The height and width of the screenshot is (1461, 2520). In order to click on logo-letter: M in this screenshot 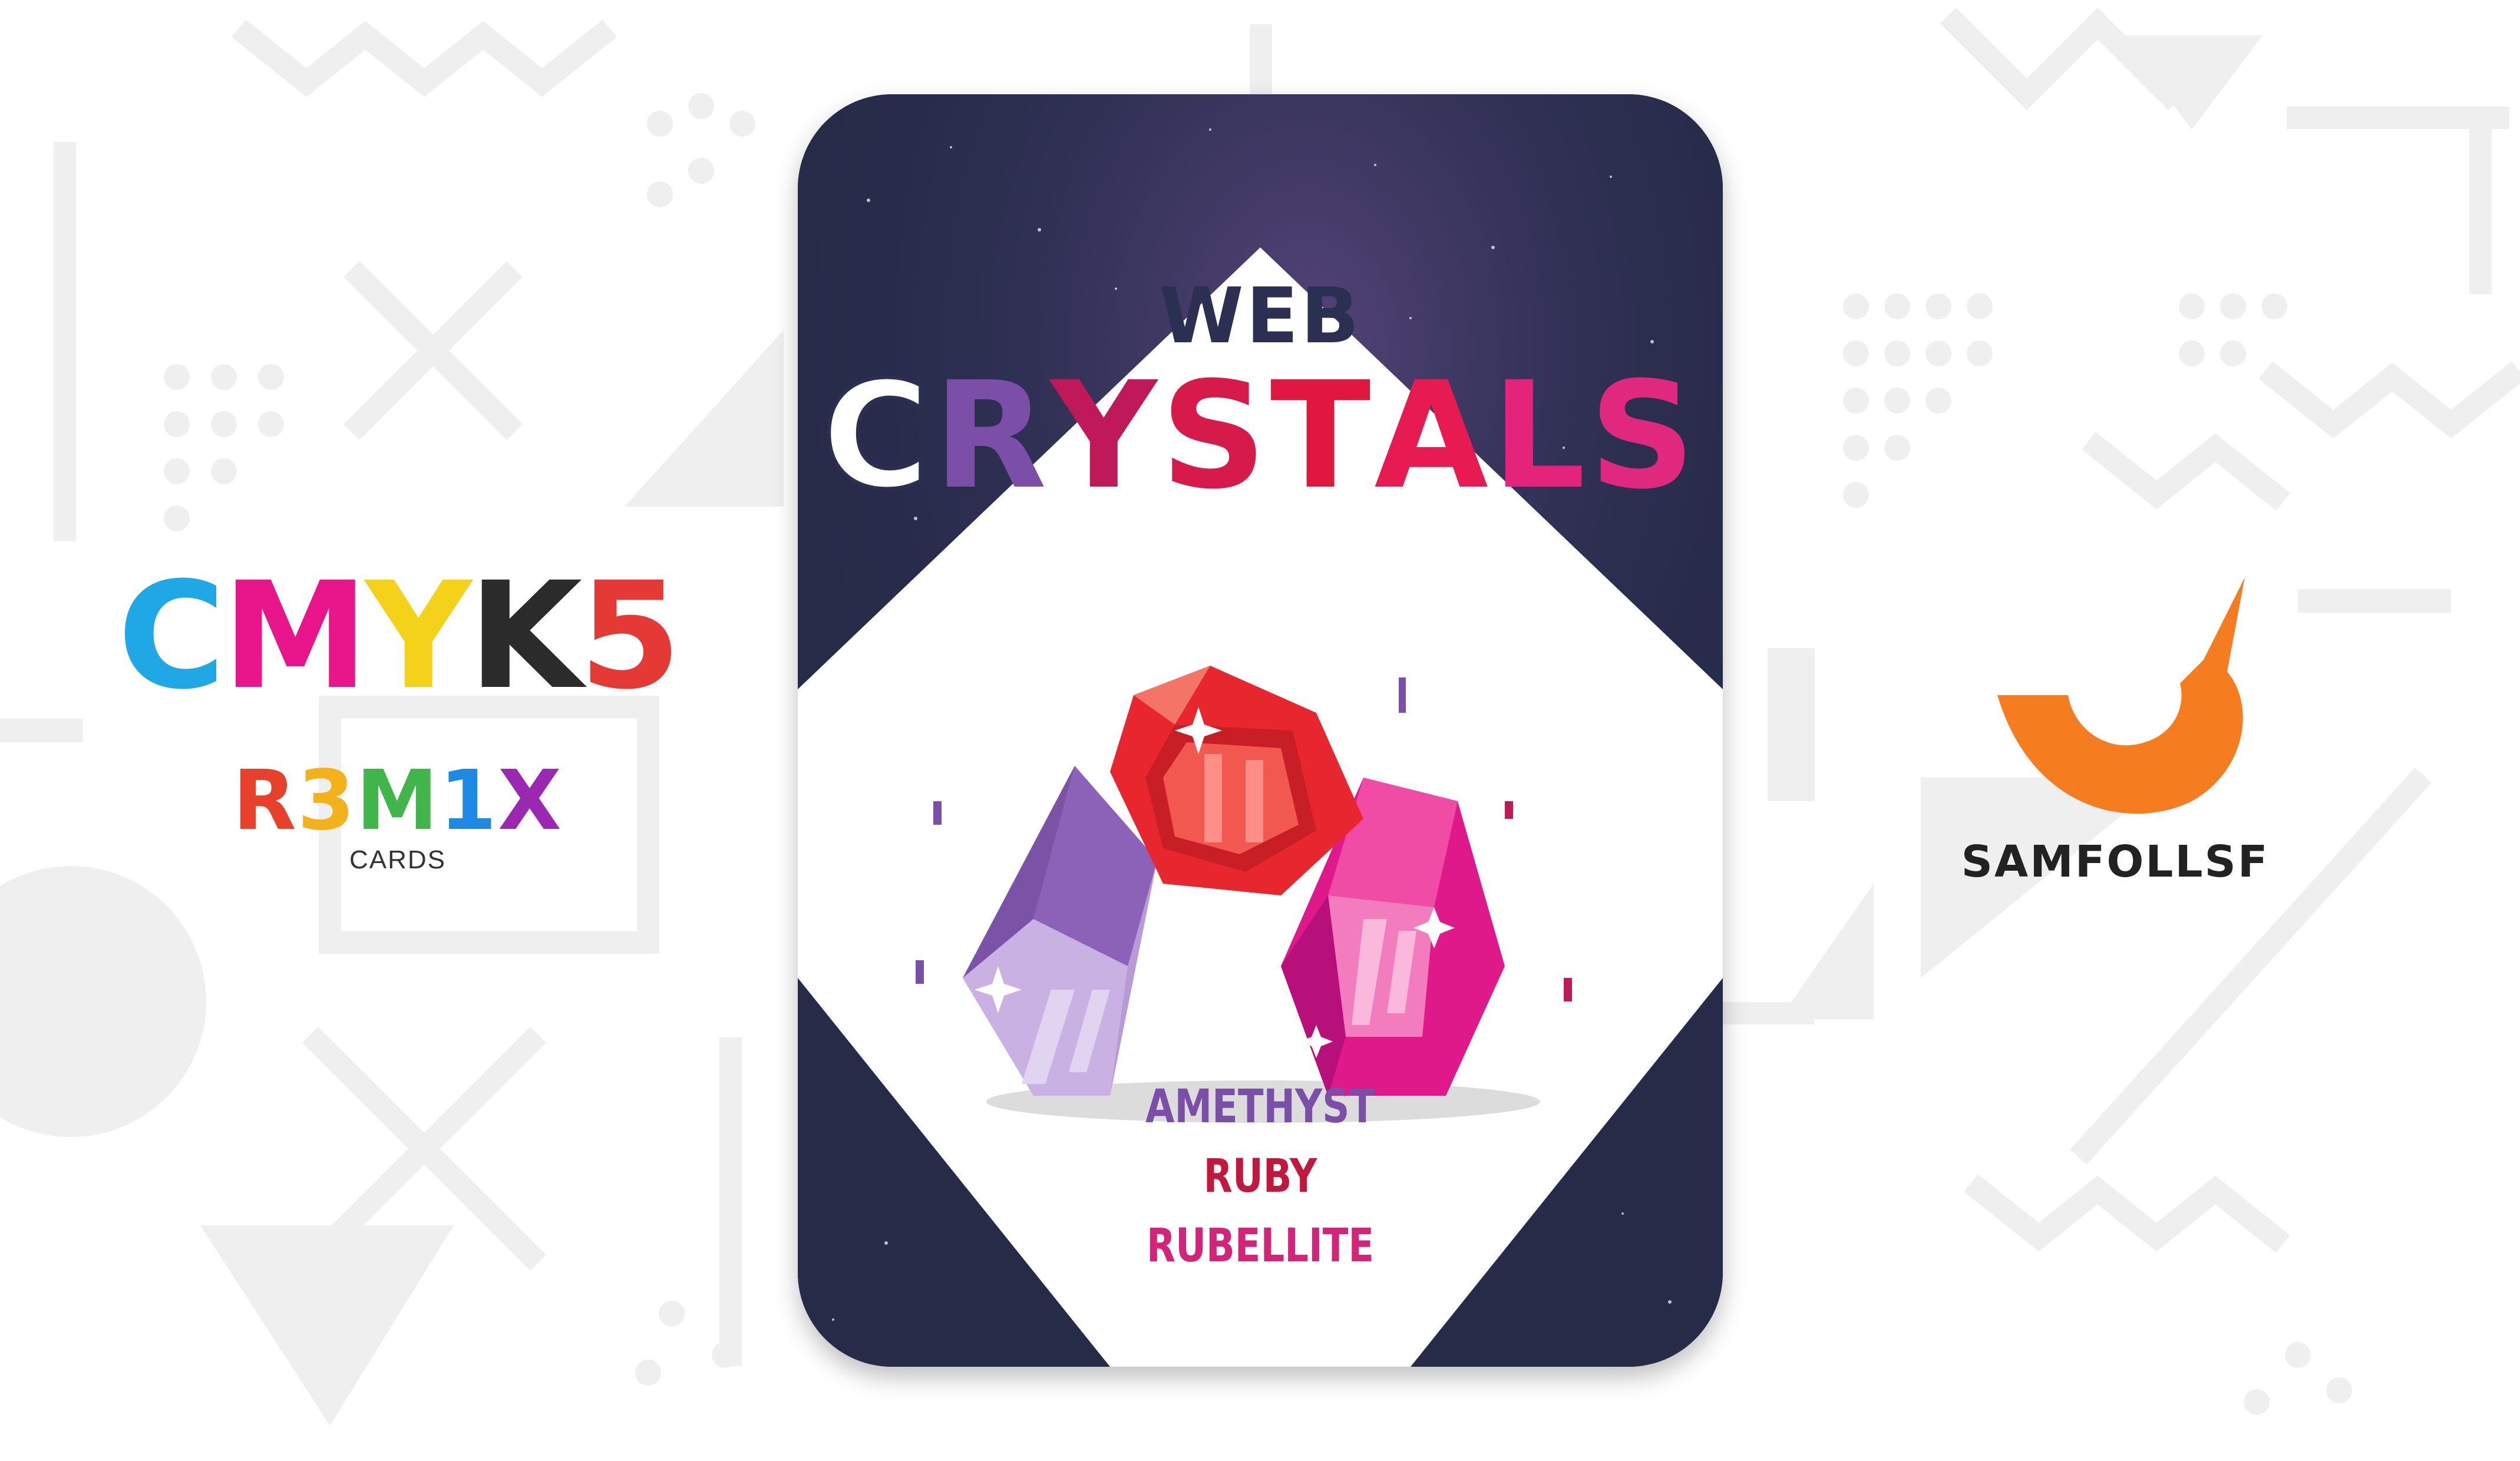, I will do `click(295, 636)`.